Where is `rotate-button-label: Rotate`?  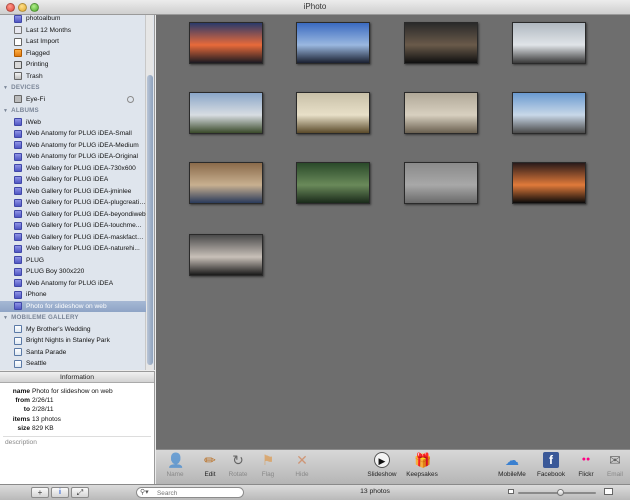
rotate-button-label: Rotate is located at coordinates (238, 474).